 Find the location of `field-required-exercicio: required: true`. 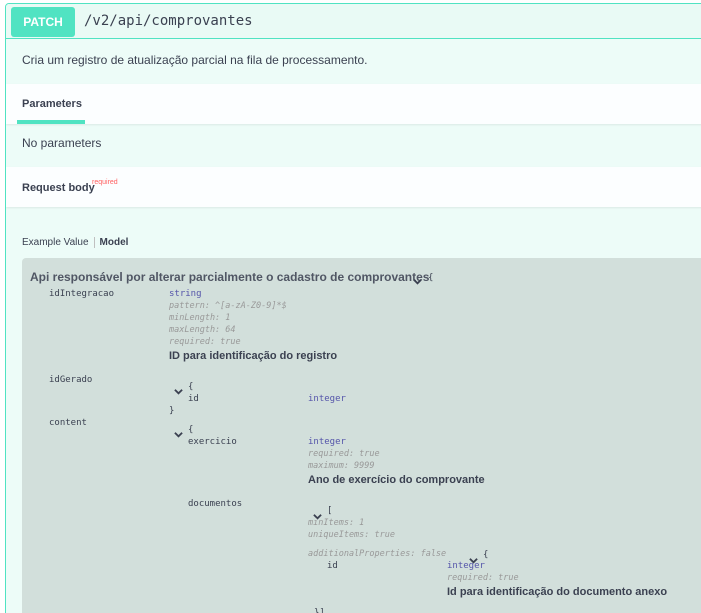

field-required-exercicio: required: true is located at coordinates (344, 454).